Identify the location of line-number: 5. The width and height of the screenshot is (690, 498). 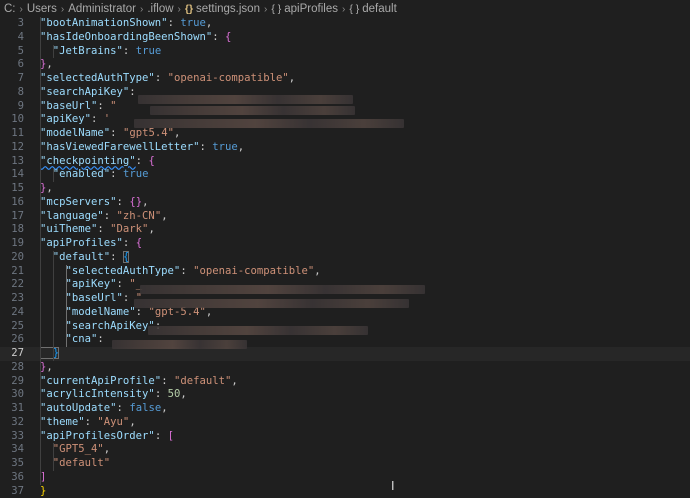
(12, 52).